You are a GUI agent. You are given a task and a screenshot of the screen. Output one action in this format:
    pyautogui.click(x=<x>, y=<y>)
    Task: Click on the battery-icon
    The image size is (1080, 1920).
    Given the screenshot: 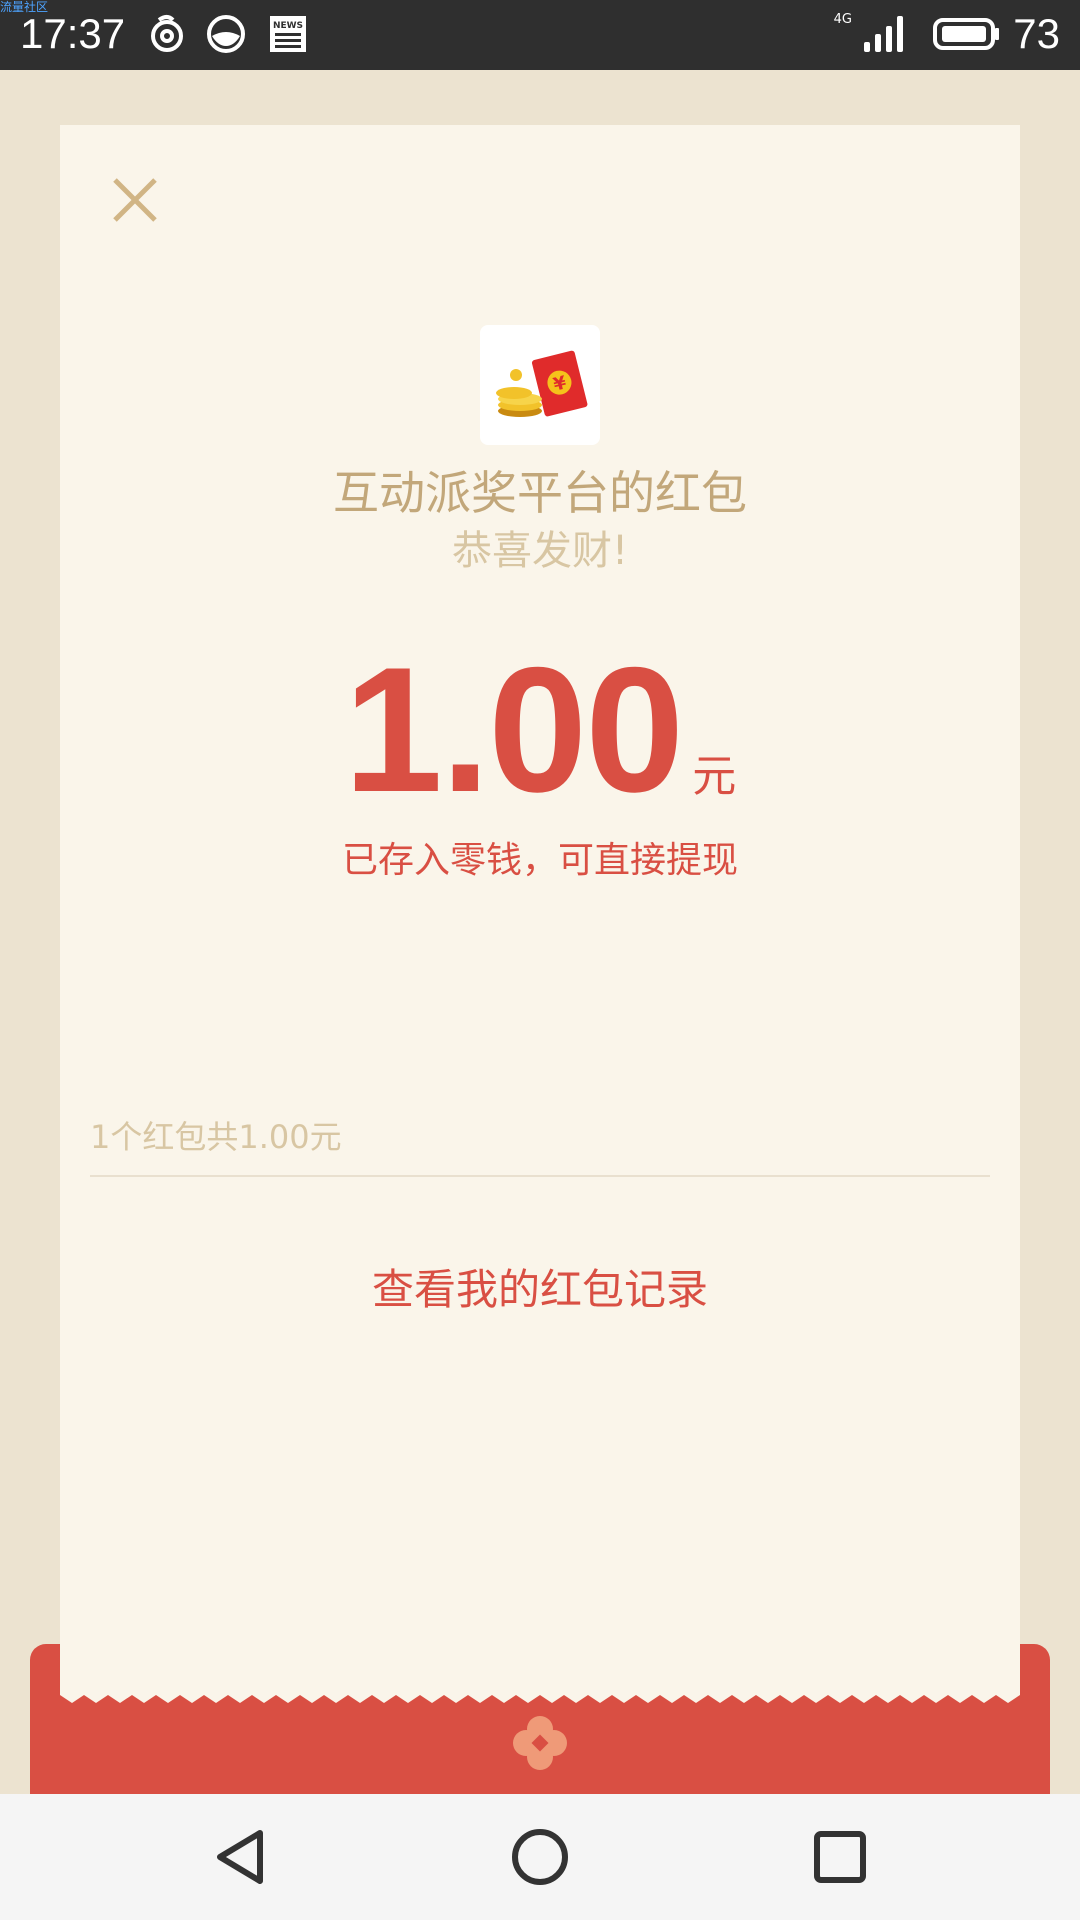 What is the action you would take?
    pyautogui.click(x=966, y=34)
    